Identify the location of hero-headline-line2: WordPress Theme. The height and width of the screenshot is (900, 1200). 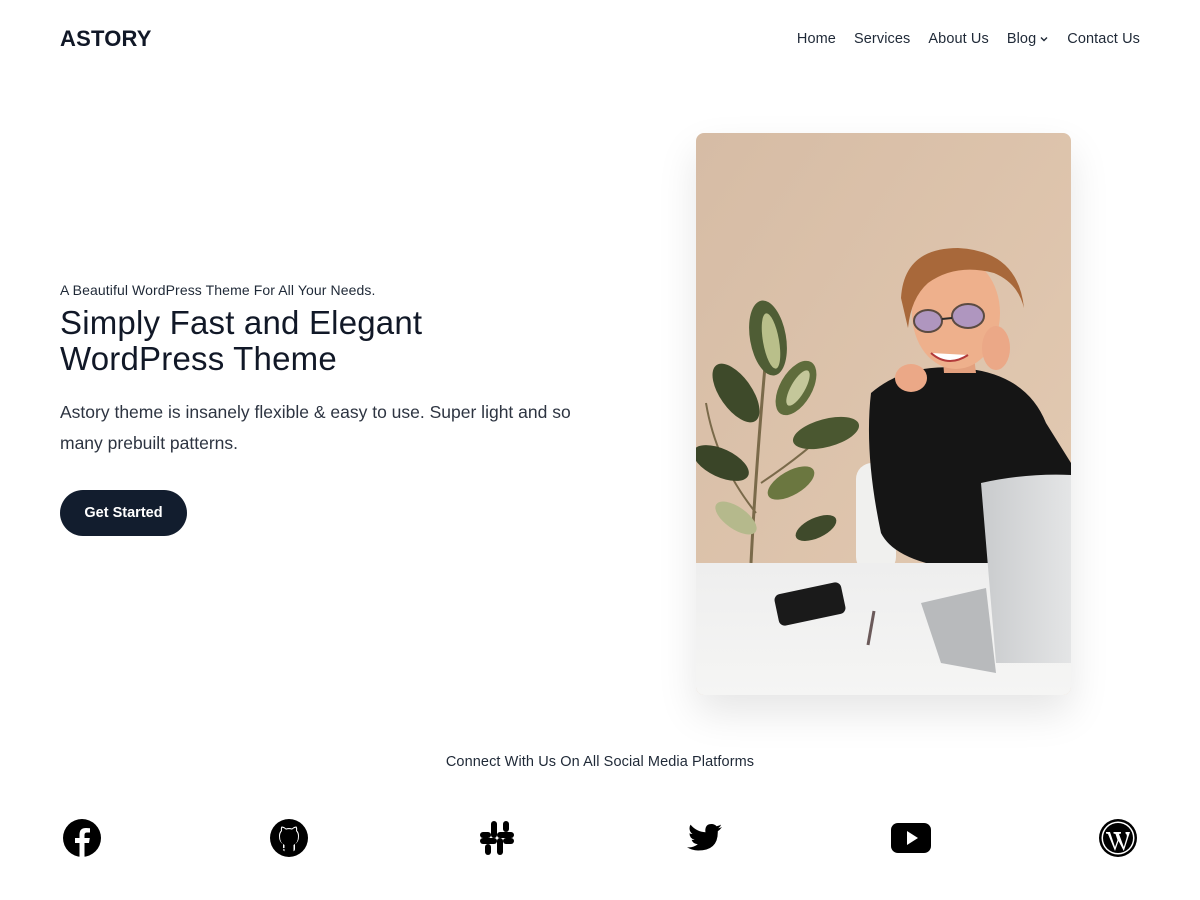
(198, 358).